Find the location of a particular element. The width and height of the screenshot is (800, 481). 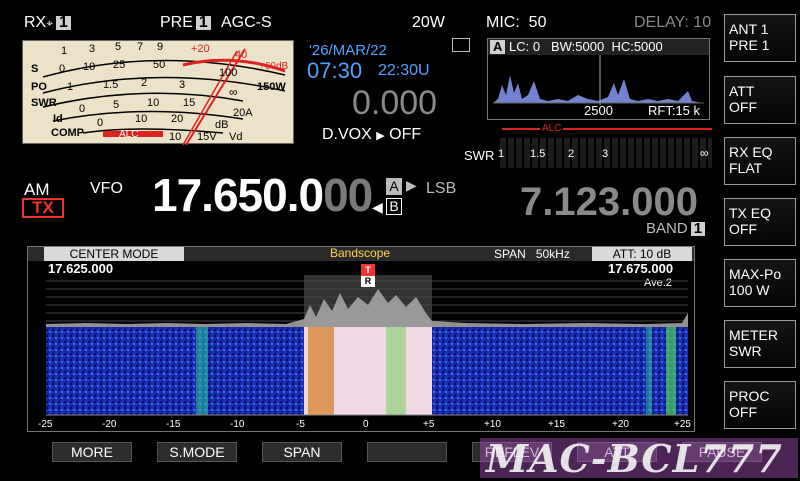

meter-label-comp: COMP is located at coordinates (67, 133).